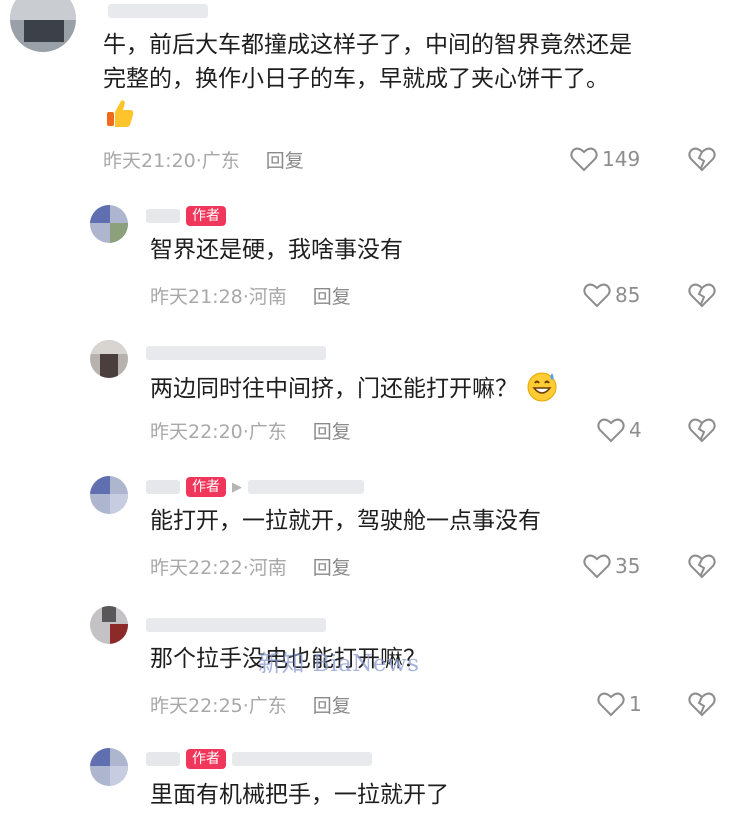 This screenshot has height=822, width=735. What do you see at coordinates (171, 160) in the screenshot?
I see `time-location: 昨天21:20·广东` at bounding box center [171, 160].